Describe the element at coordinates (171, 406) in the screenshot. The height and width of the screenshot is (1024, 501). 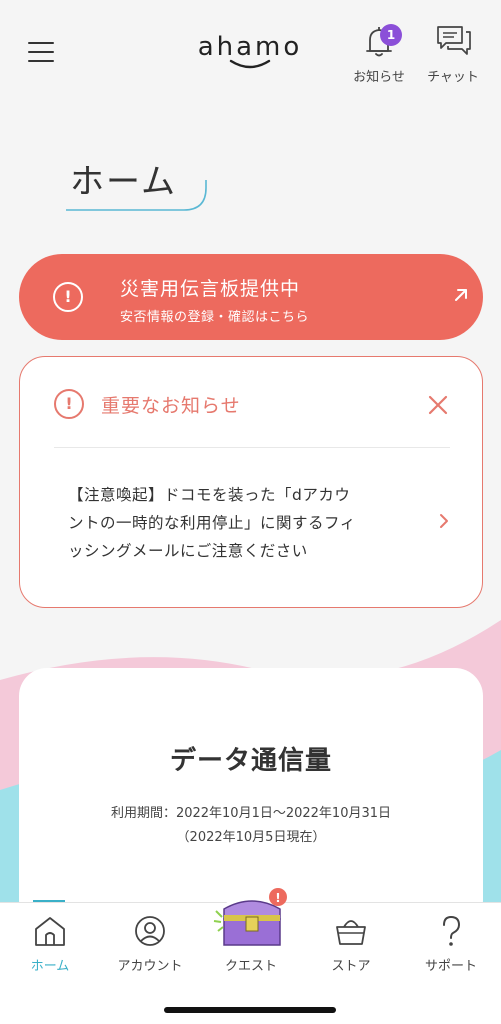
I see `notice-title: 重要なお知らせ` at that location.